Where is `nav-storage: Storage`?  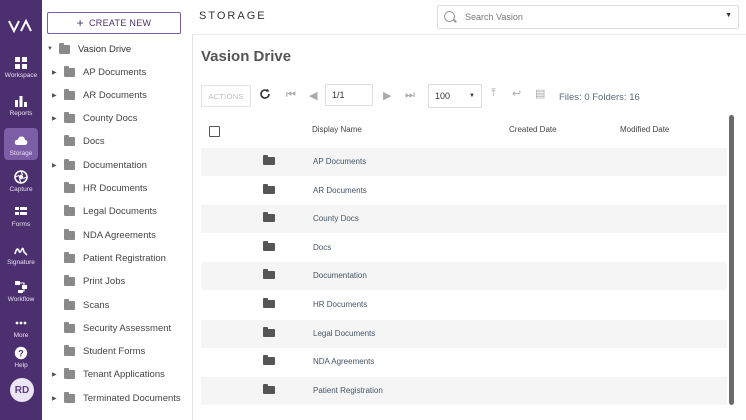 nav-storage: Storage is located at coordinates (21, 144).